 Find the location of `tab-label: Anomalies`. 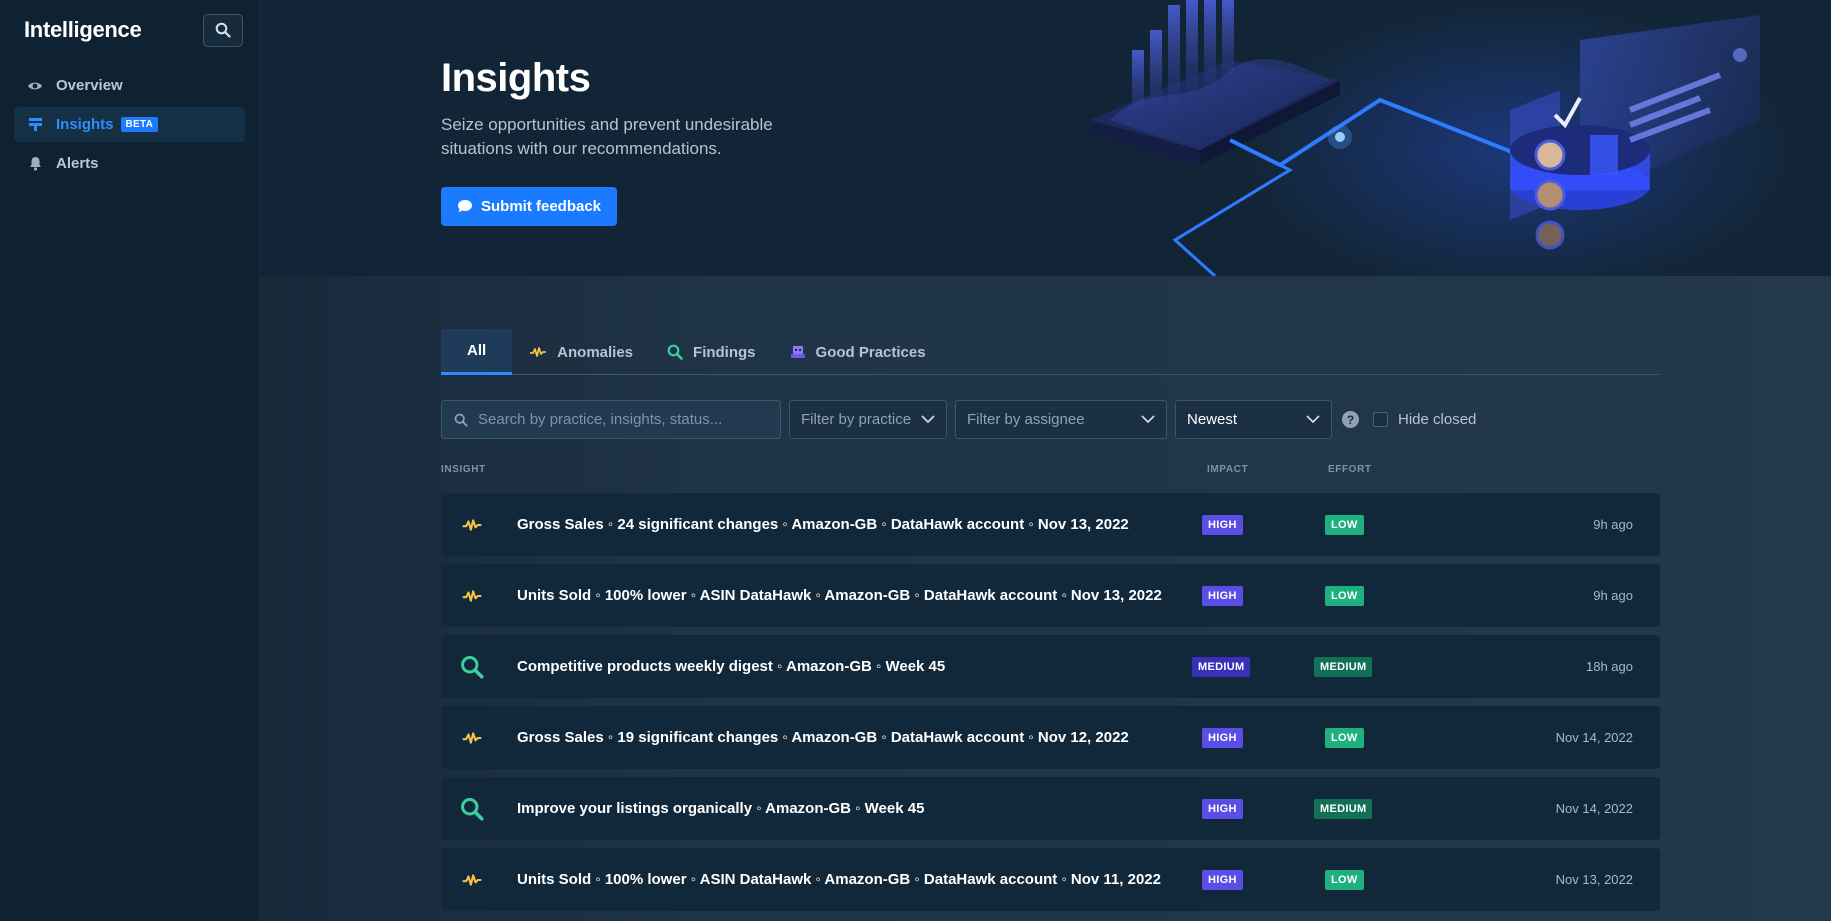

tab-label: Anomalies is located at coordinates (595, 352).